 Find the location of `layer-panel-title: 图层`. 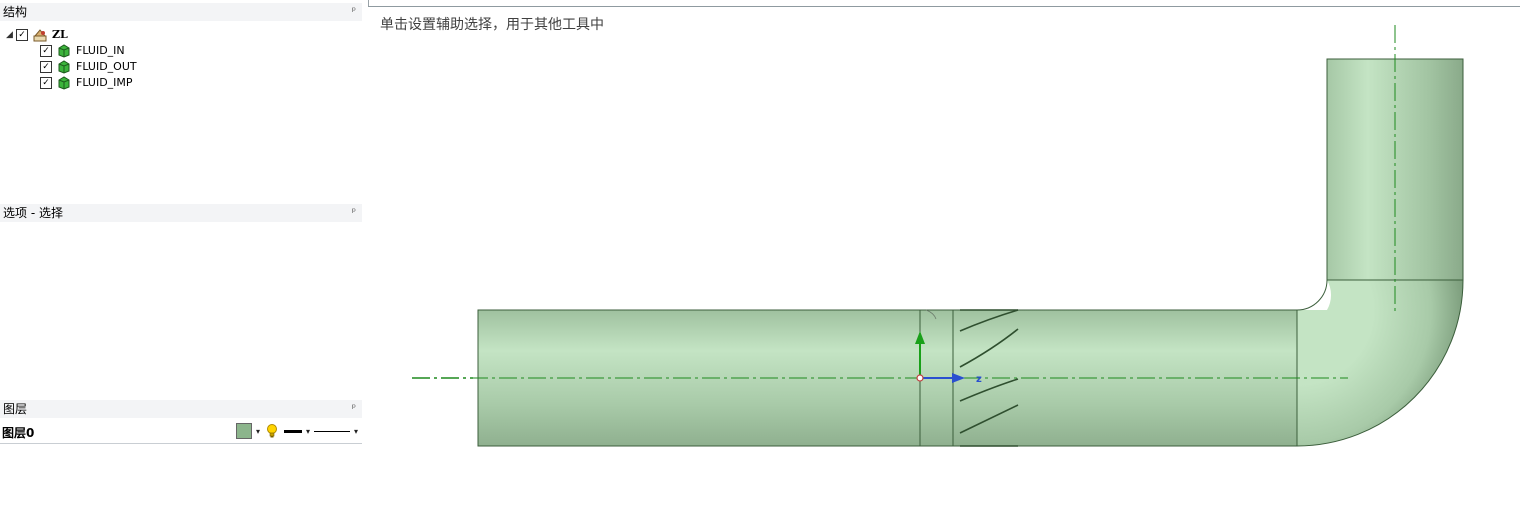

layer-panel-title: 图层 is located at coordinates (15, 409).